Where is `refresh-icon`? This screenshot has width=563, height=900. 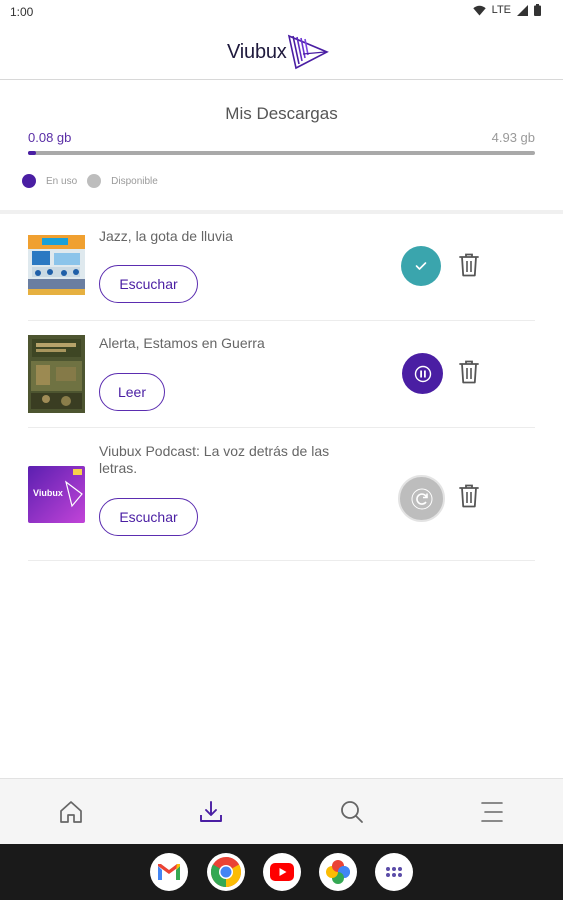
refresh-icon is located at coordinates (421, 498).